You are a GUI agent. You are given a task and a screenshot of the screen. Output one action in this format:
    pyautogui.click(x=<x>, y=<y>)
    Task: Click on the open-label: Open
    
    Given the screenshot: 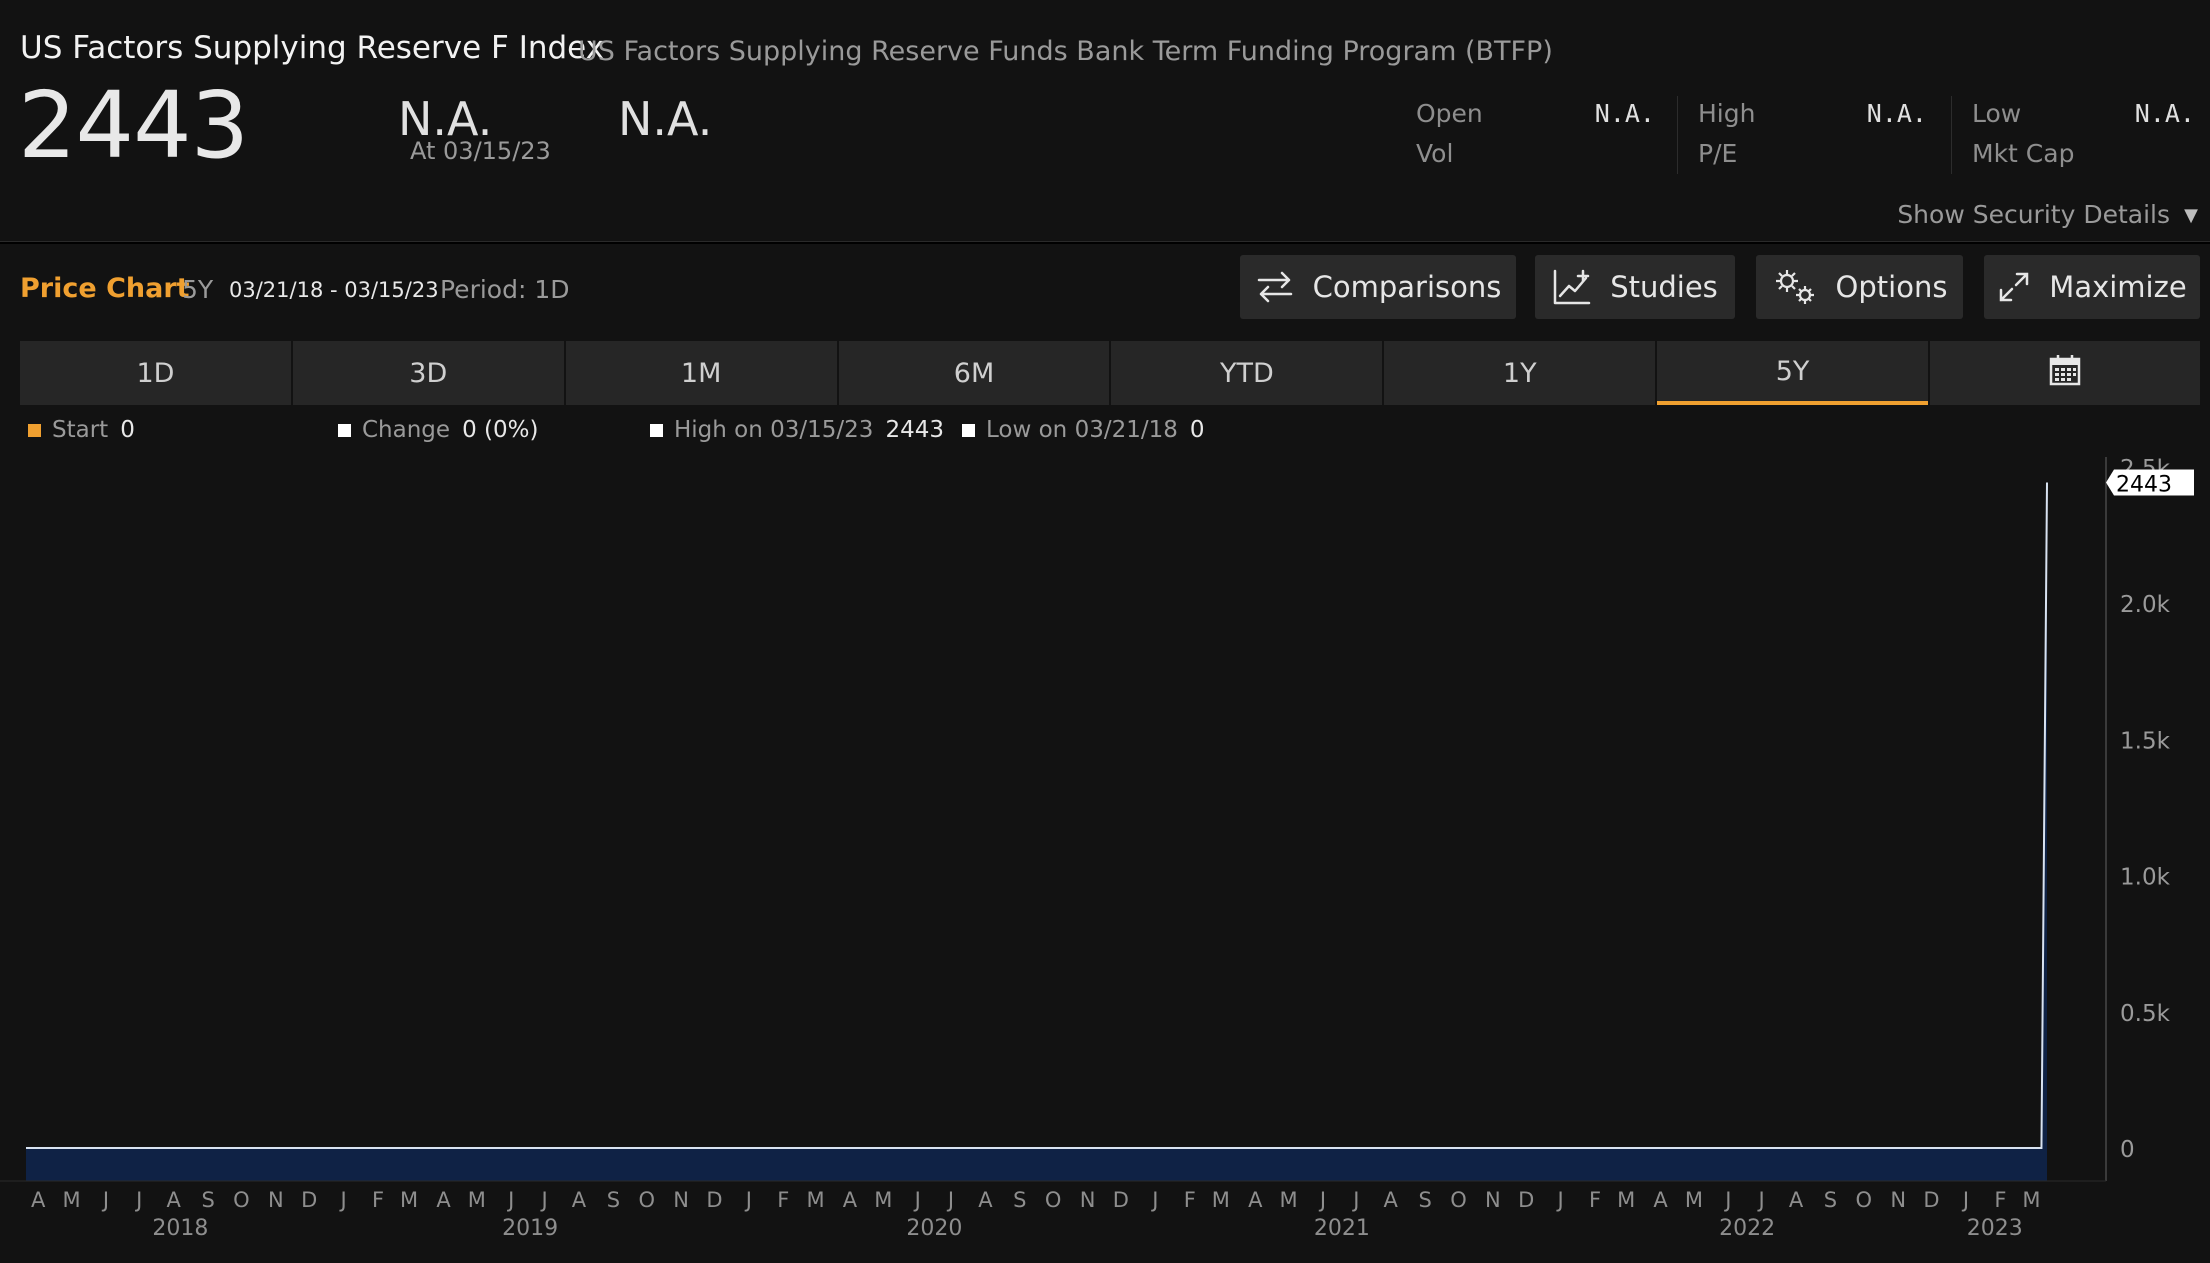 What is the action you would take?
    pyautogui.click(x=1449, y=113)
    